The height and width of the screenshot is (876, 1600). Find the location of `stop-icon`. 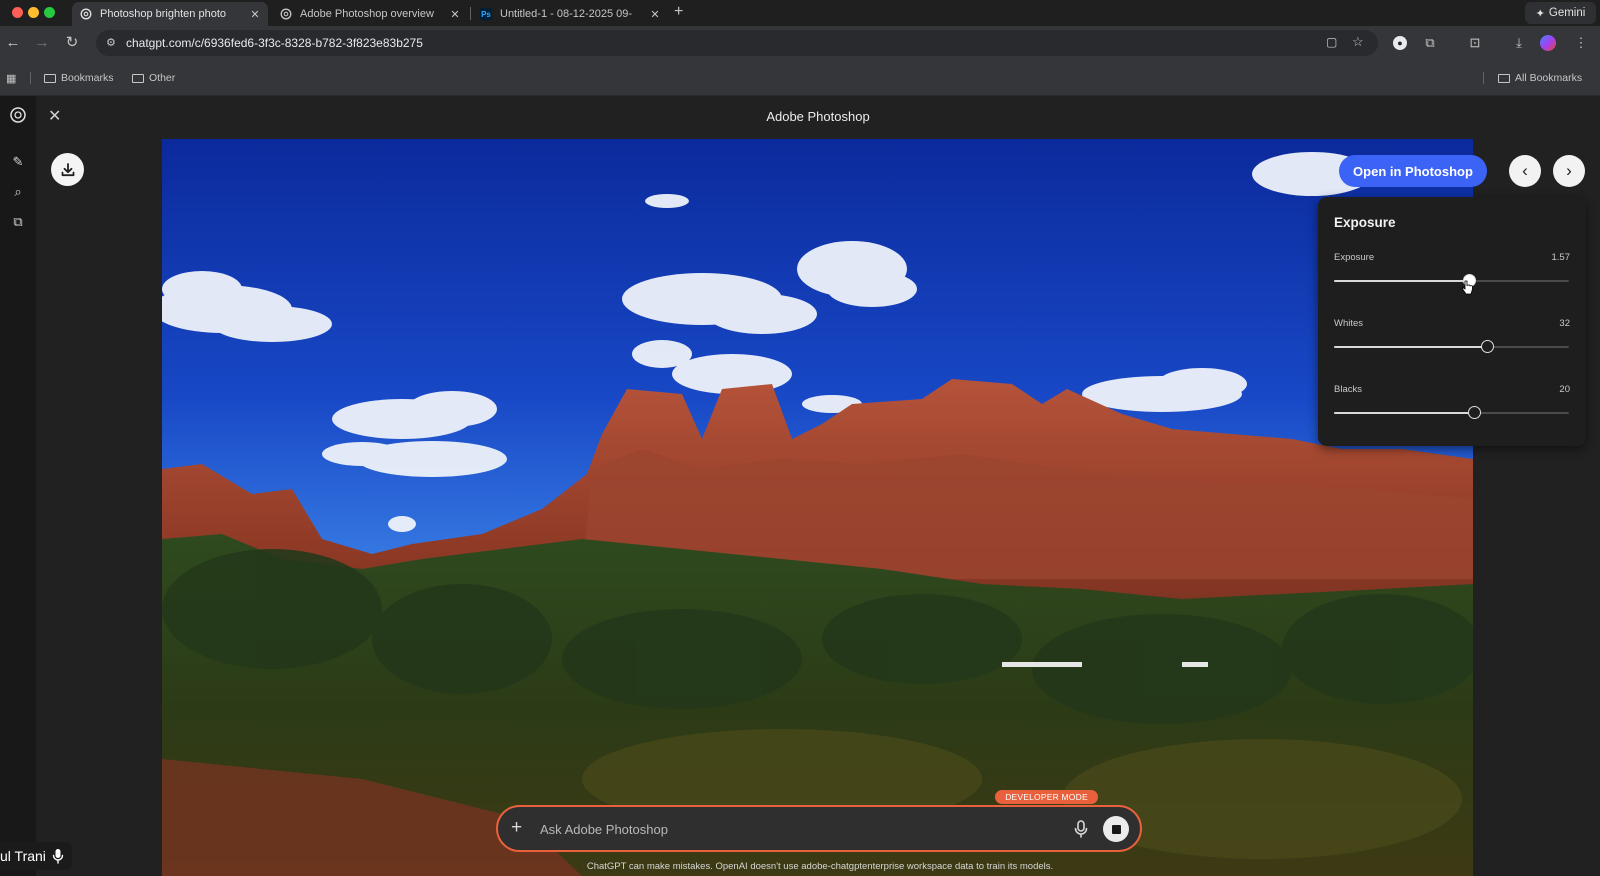

stop-icon is located at coordinates (1116, 829).